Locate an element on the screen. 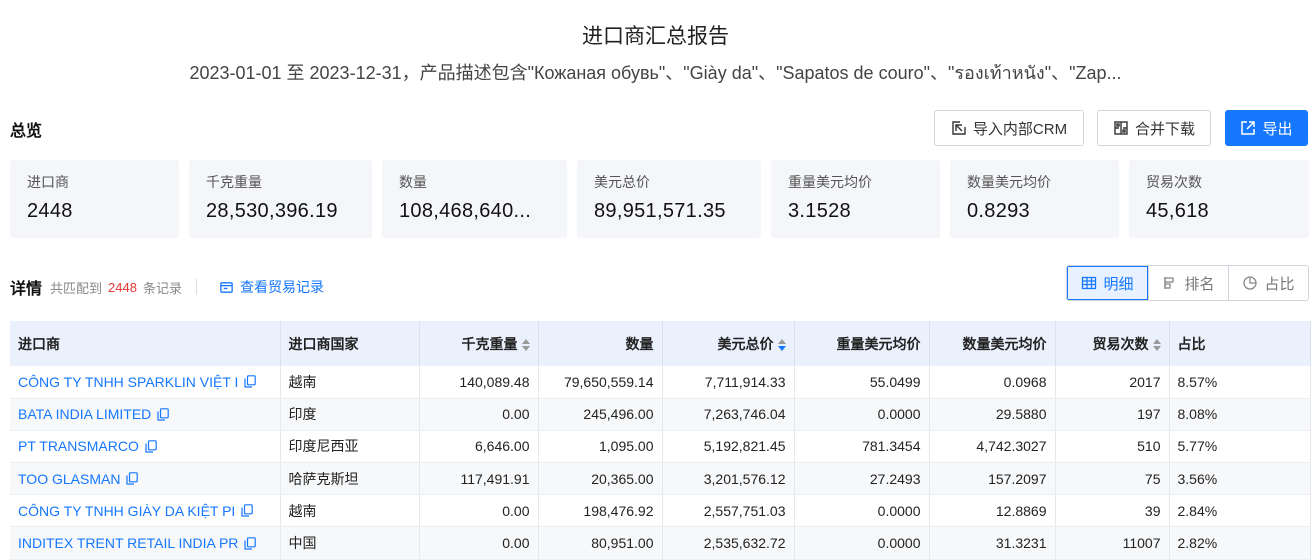 The height and width of the screenshot is (560, 1311). tab-share: 占比 is located at coordinates (1268, 283).